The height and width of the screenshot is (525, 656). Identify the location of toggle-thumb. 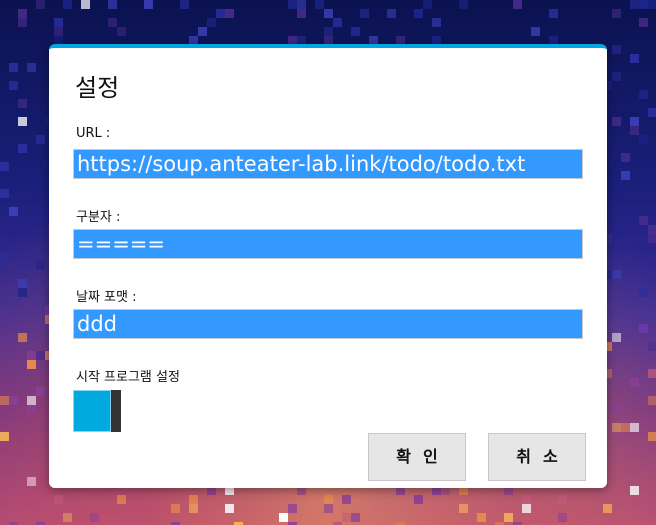
(92, 411).